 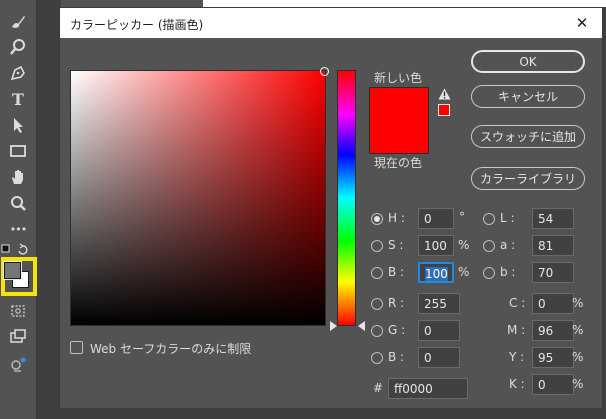 I want to click on more-icon: •••, so click(x=18, y=229).